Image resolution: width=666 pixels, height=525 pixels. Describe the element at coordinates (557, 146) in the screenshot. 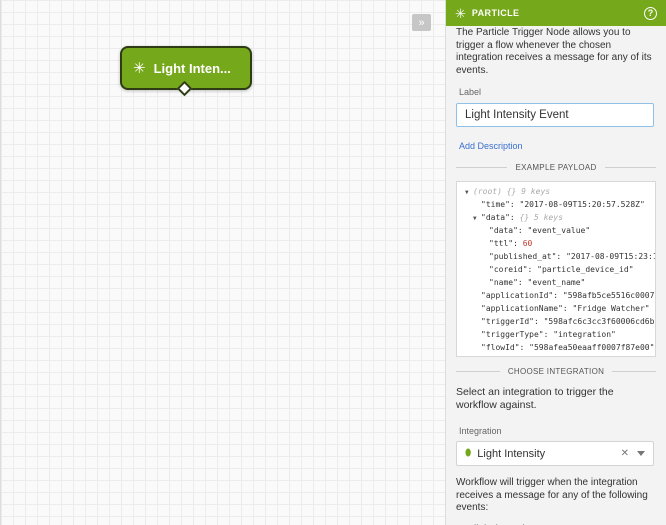

I see `add-description-link: Add Description` at that location.